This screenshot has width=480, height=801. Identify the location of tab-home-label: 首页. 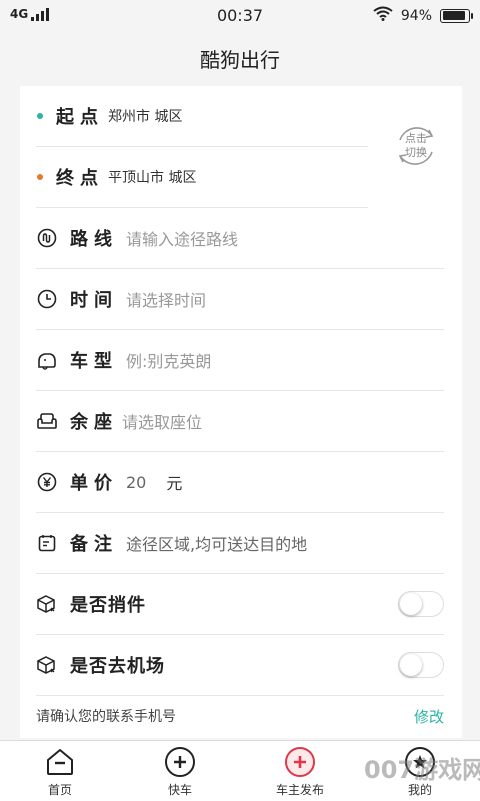
(59, 790).